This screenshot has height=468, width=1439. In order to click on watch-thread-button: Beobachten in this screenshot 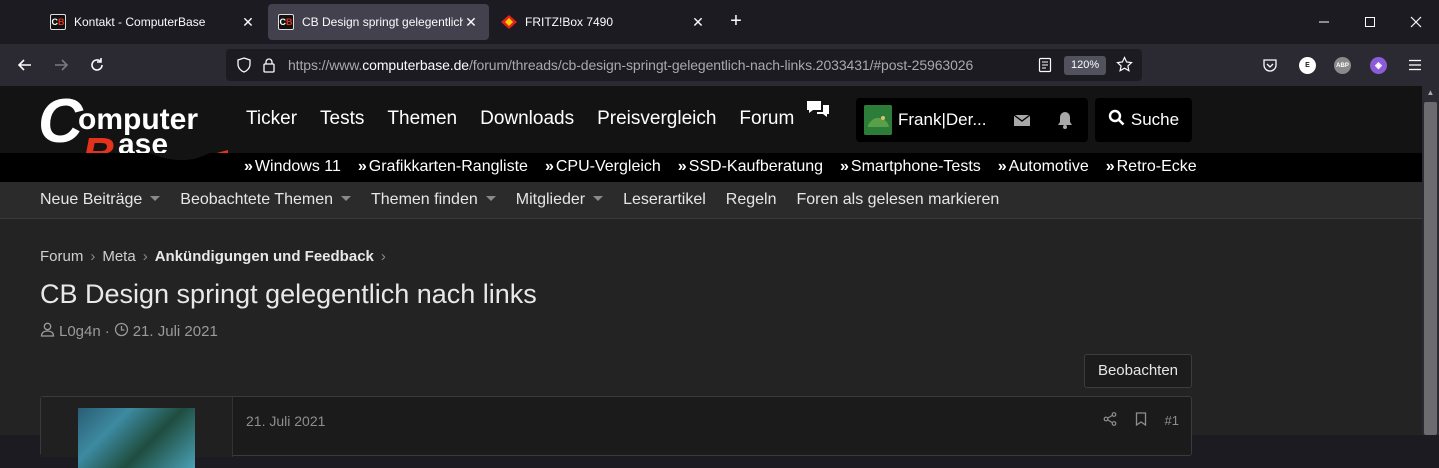, I will do `click(1138, 371)`.